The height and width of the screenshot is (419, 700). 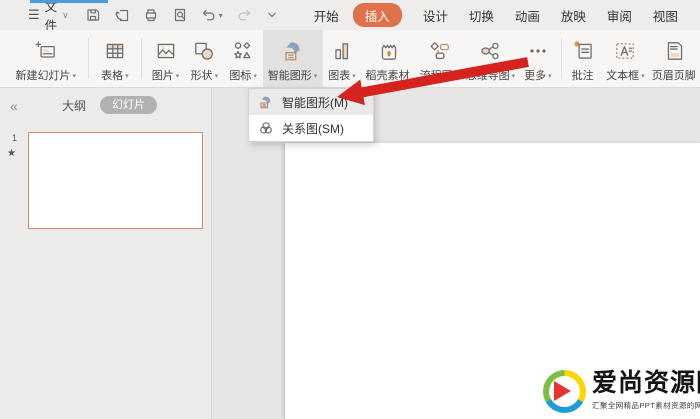 I want to click on undo-icon, so click(x=208, y=15).